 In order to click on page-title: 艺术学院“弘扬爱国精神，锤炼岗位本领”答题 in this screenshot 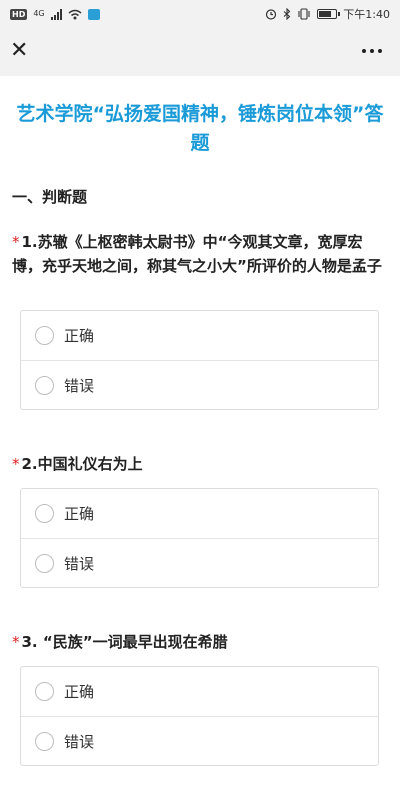, I will do `click(200, 128)`.